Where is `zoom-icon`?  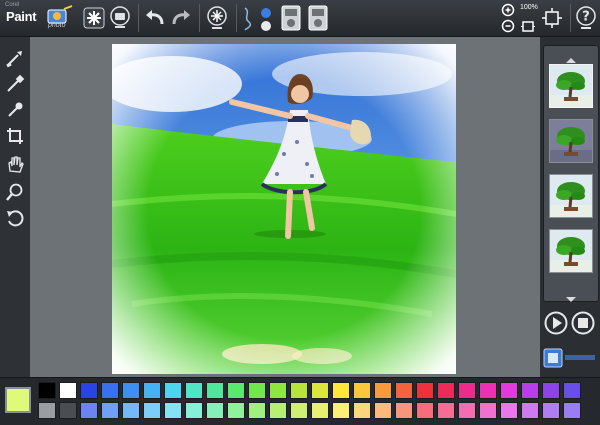 zoom-icon is located at coordinates (14, 192).